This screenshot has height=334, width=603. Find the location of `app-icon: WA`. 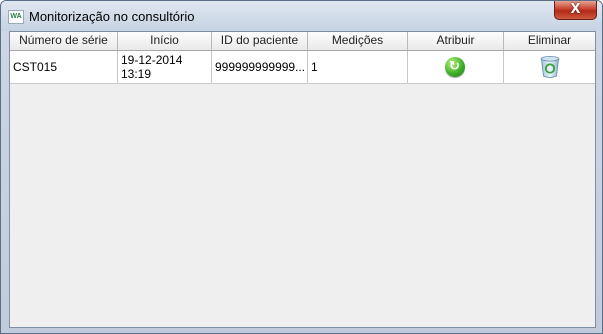

app-icon: WA is located at coordinates (16, 17).